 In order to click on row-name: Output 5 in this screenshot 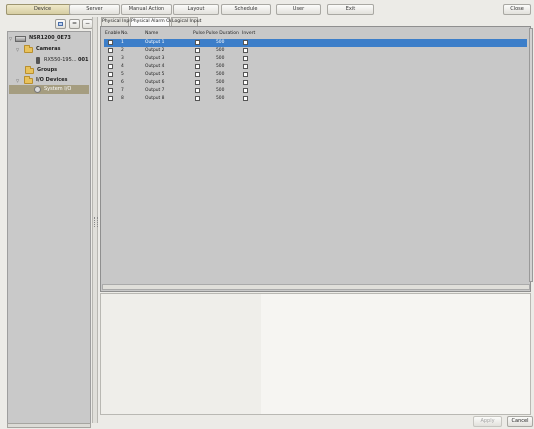, I will do `click(155, 74)`.